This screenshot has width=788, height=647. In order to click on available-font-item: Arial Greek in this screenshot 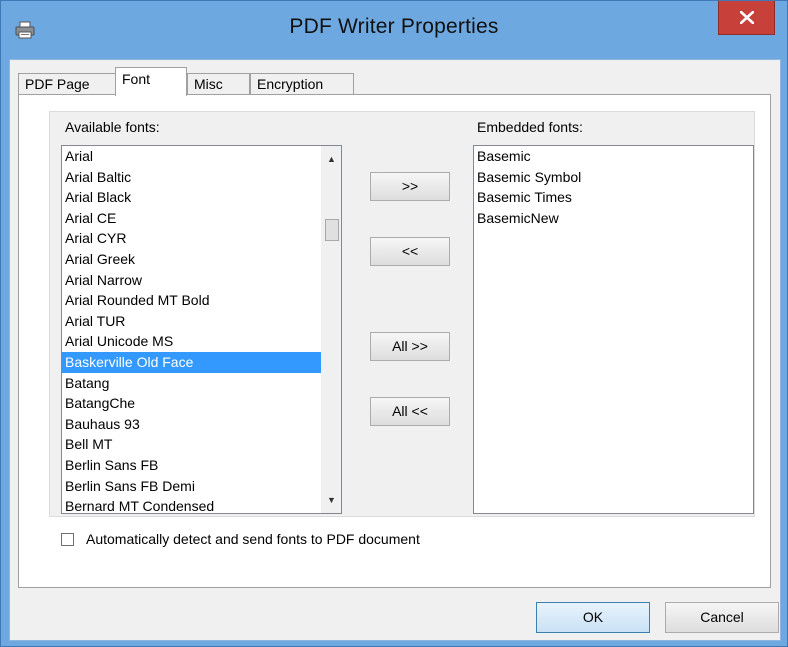, I will do `click(201, 259)`.